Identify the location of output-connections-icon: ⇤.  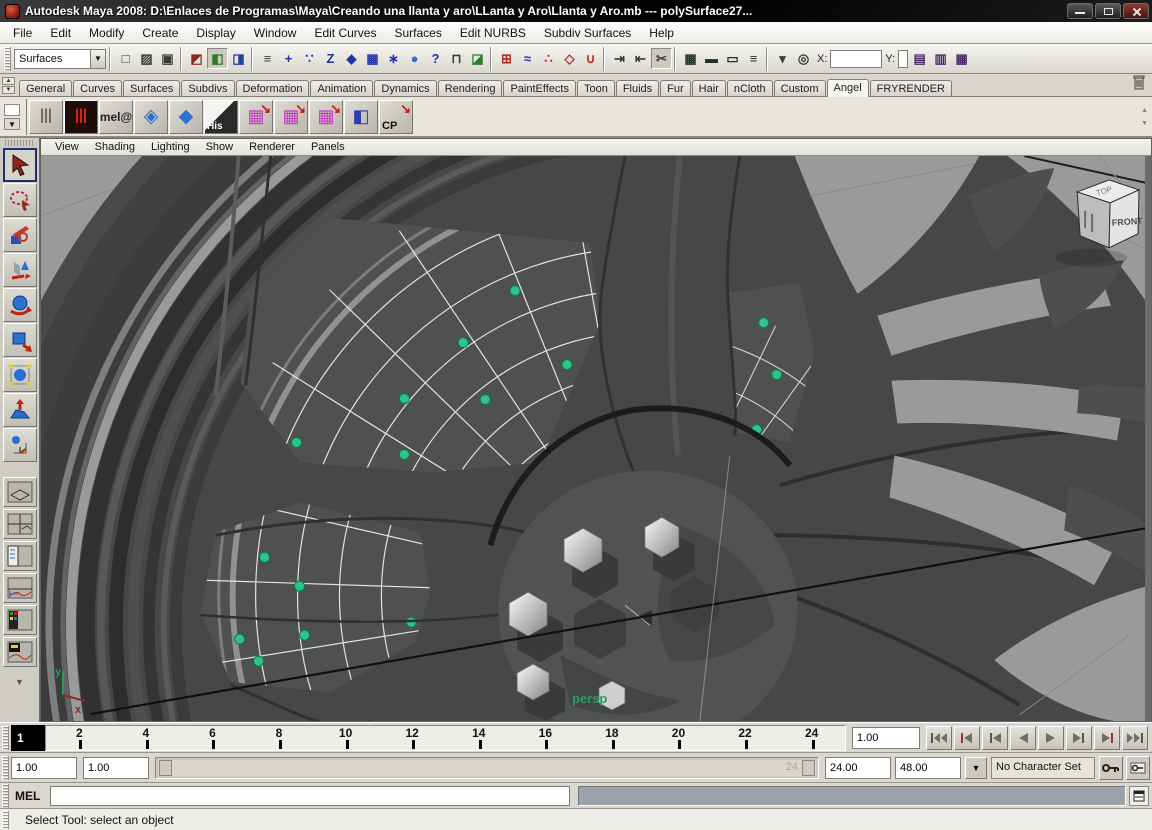
(640, 58).